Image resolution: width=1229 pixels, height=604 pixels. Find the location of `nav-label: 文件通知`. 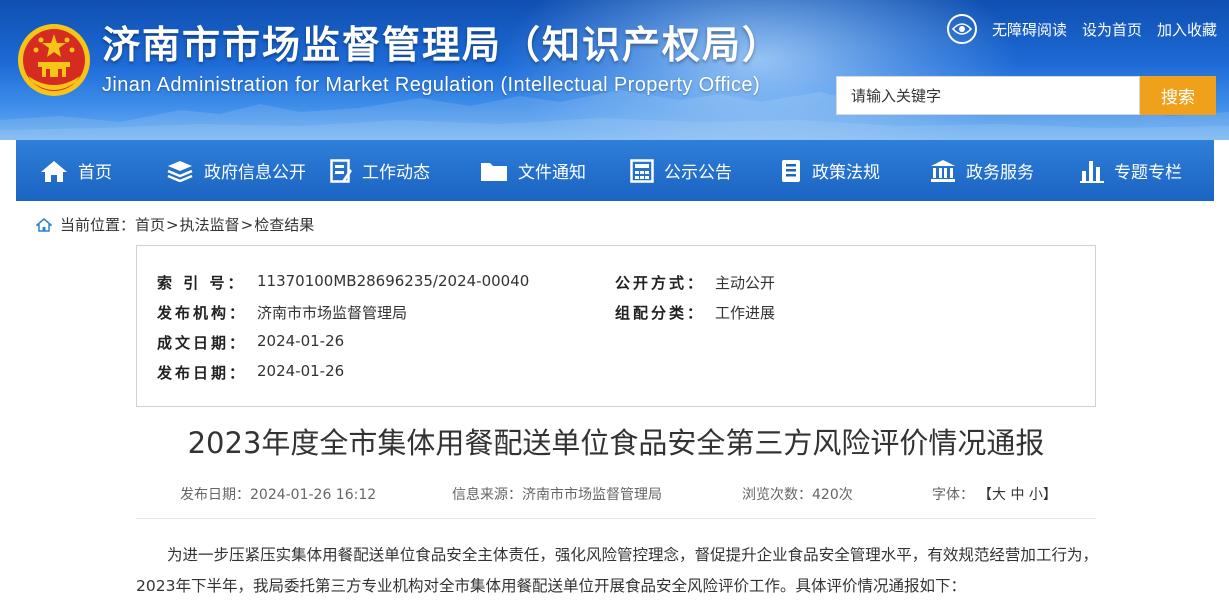

nav-label: 文件通知 is located at coordinates (552, 173).